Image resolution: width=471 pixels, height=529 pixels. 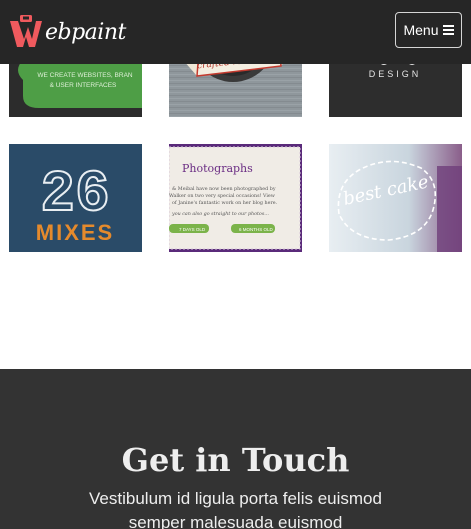 I want to click on paintbrush-logo-icon, so click(x=26, y=31).